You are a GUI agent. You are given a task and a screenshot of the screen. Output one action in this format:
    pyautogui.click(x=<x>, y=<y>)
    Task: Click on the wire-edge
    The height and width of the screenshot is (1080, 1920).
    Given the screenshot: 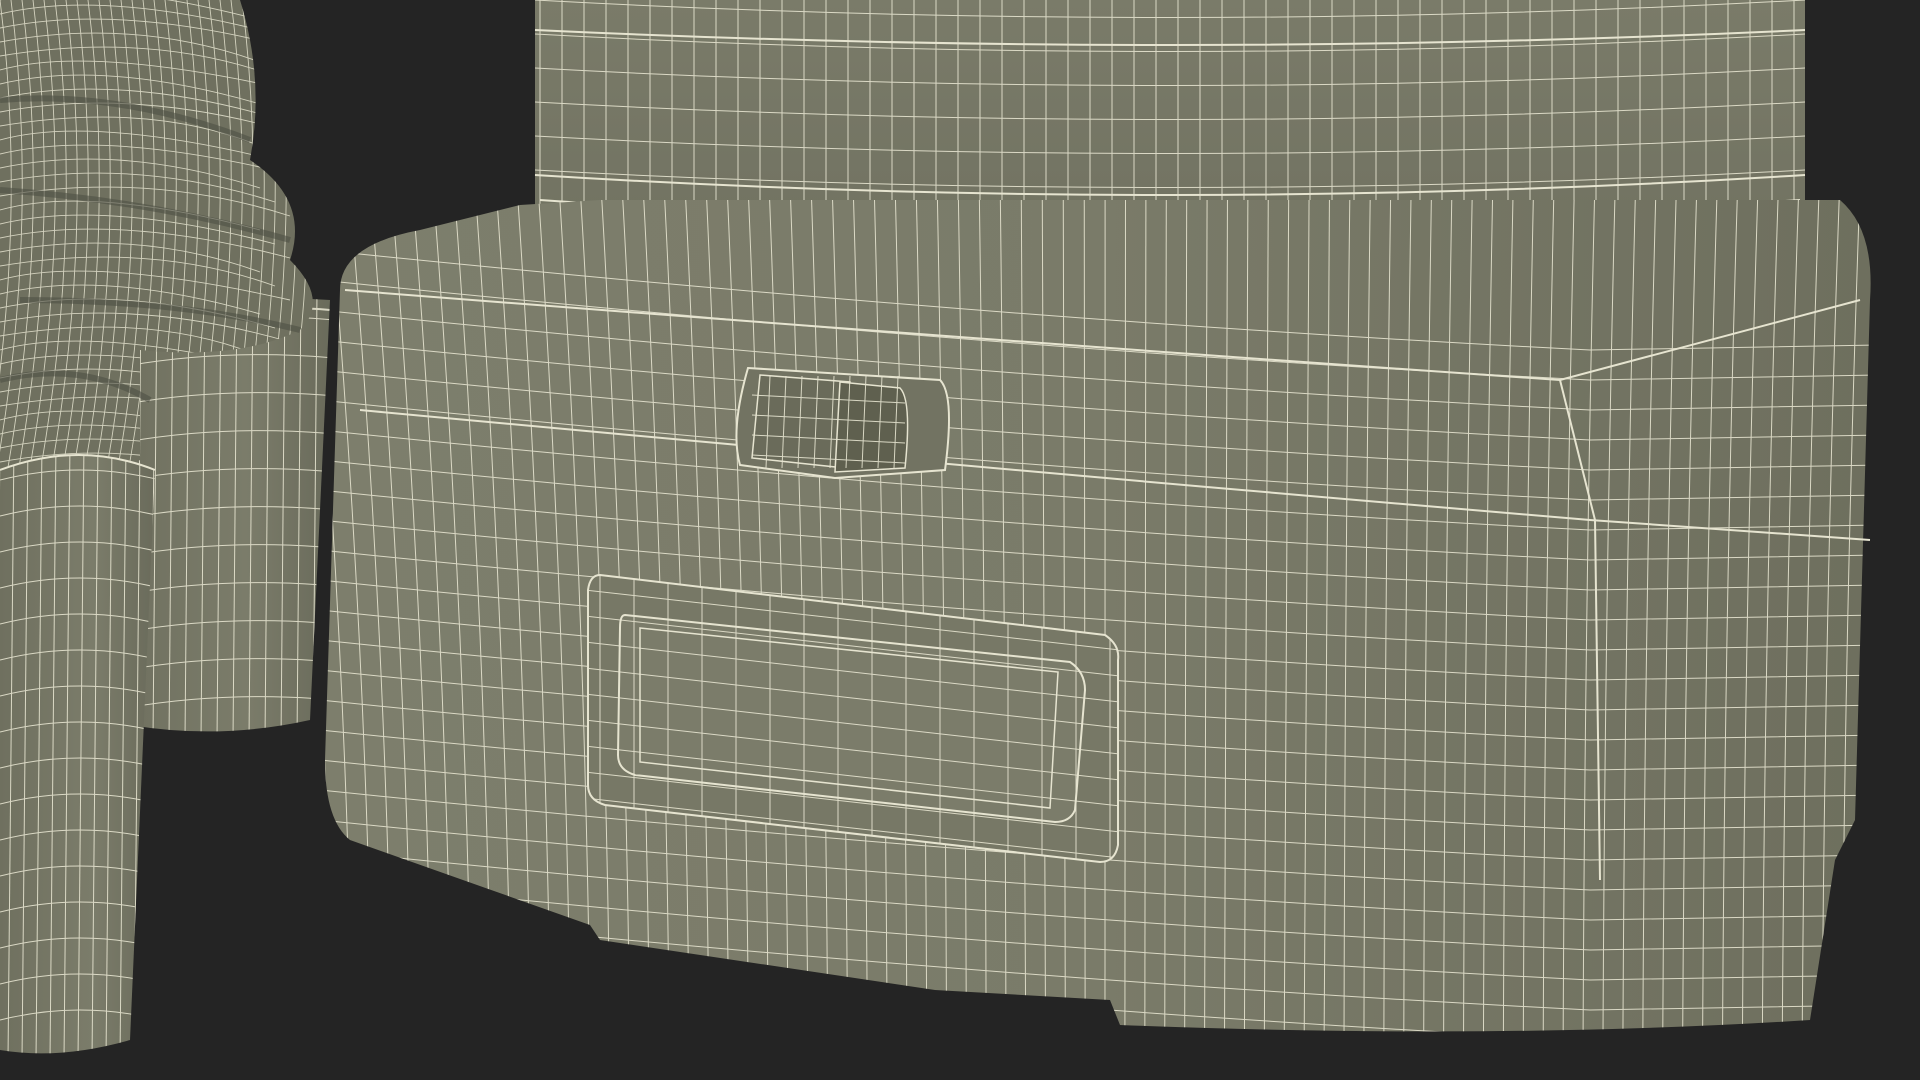 What is the action you would take?
    pyautogui.click(x=1125, y=616)
    